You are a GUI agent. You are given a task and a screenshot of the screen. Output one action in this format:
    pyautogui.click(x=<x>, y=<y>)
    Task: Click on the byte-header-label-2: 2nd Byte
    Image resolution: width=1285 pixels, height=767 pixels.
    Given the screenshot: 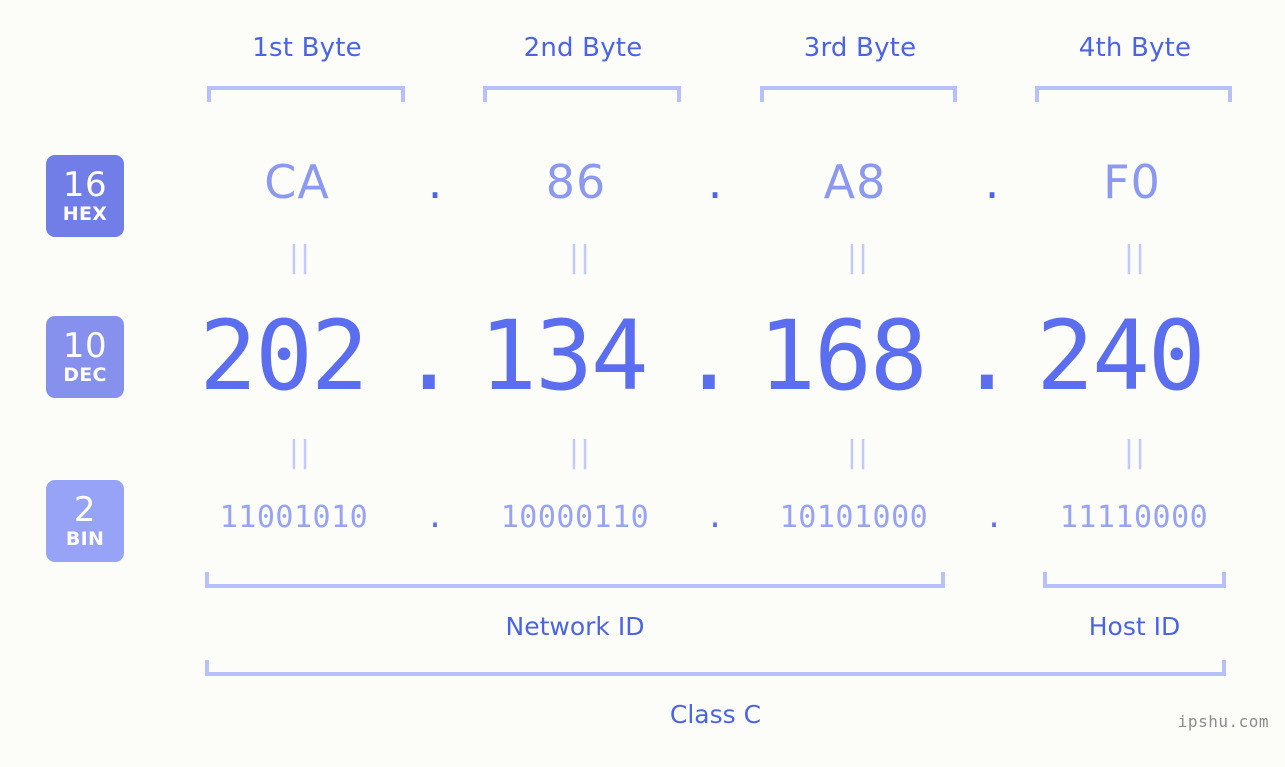 What is the action you would take?
    pyautogui.click(x=583, y=48)
    